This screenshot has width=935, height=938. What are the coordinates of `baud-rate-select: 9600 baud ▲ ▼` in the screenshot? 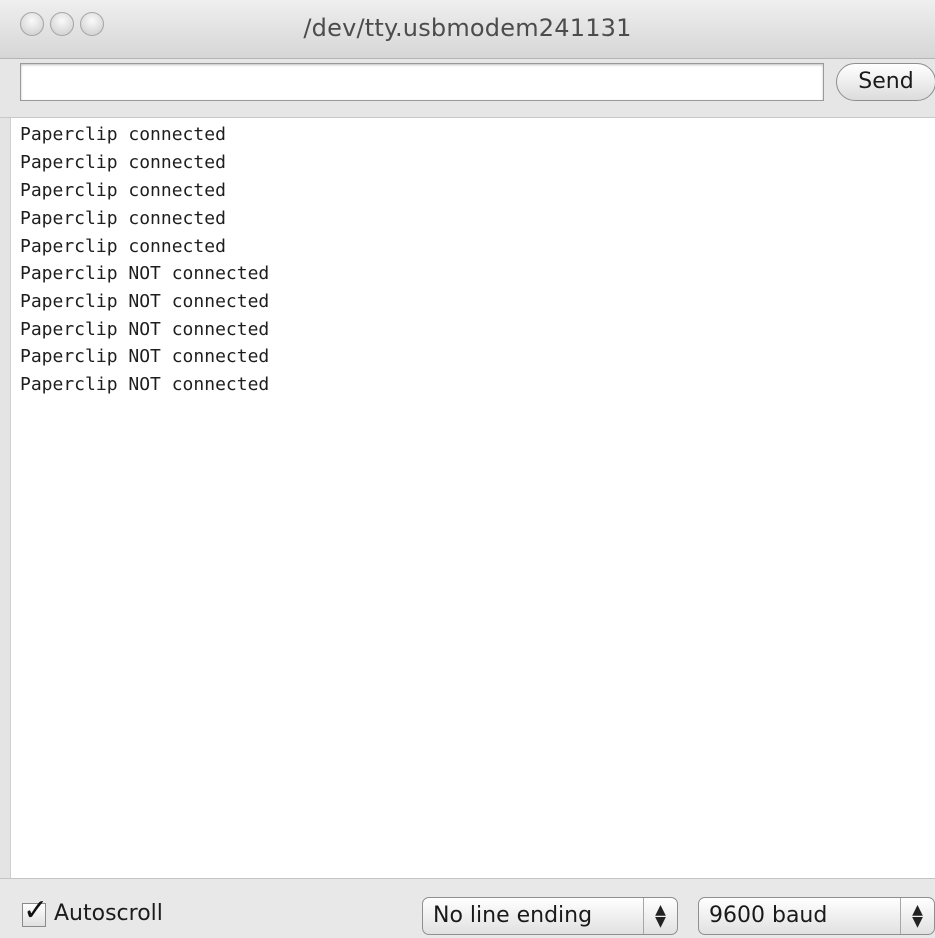 It's located at (816, 916).